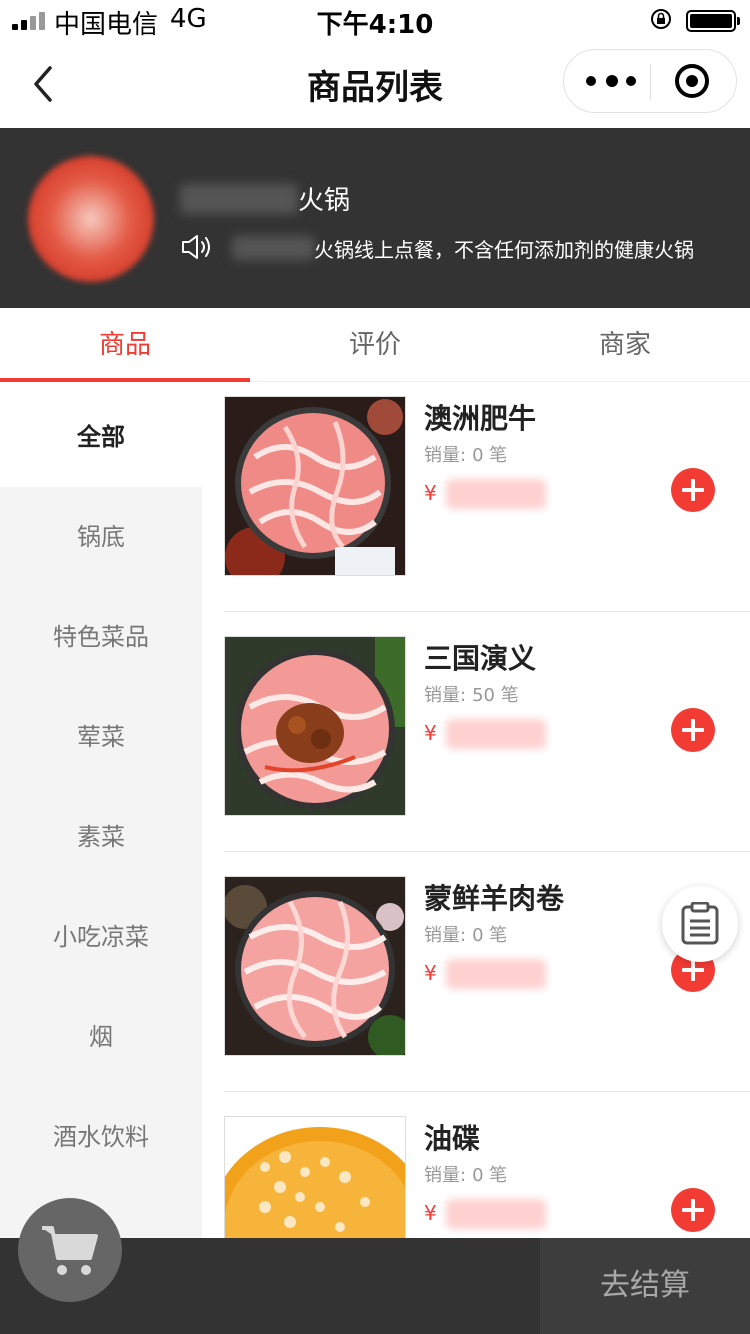 The height and width of the screenshot is (1334, 750). Describe the element at coordinates (452, 1138) in the screenshot. I see `product-name: 油碟` at that location.